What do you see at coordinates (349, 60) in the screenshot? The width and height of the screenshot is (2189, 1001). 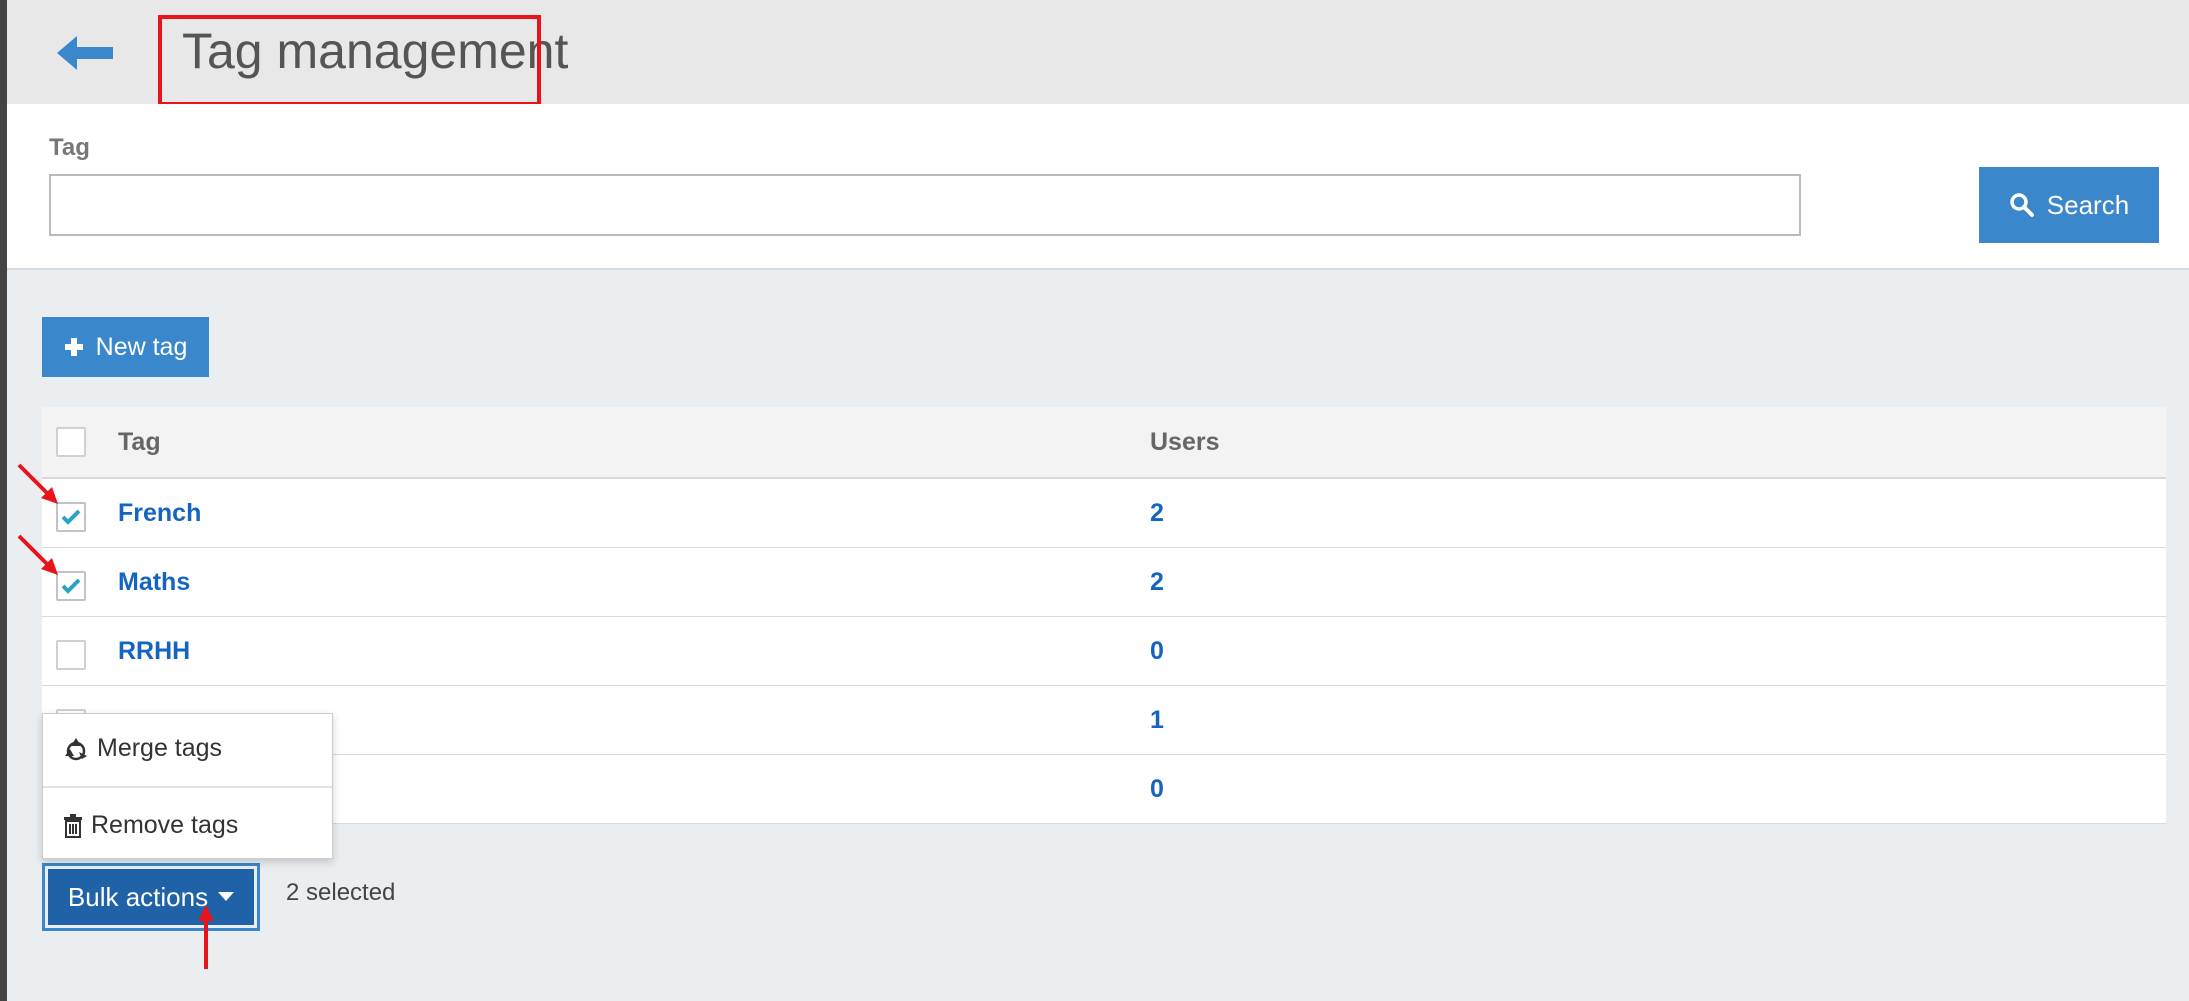 I see `annotation-title-box` at bounding box center [349, 60].